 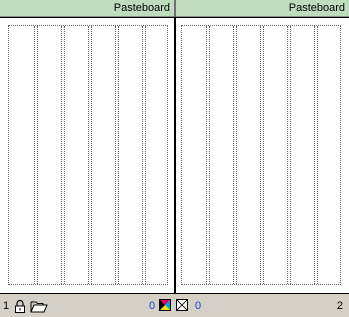 I want to click on count-left: 0, so click(x=152, y=306).